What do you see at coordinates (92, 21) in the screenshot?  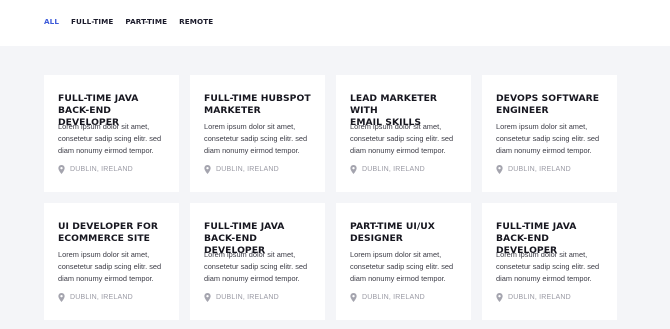 I see `filter-full-time: FULL-TIME` at bounding box center [92, 21].